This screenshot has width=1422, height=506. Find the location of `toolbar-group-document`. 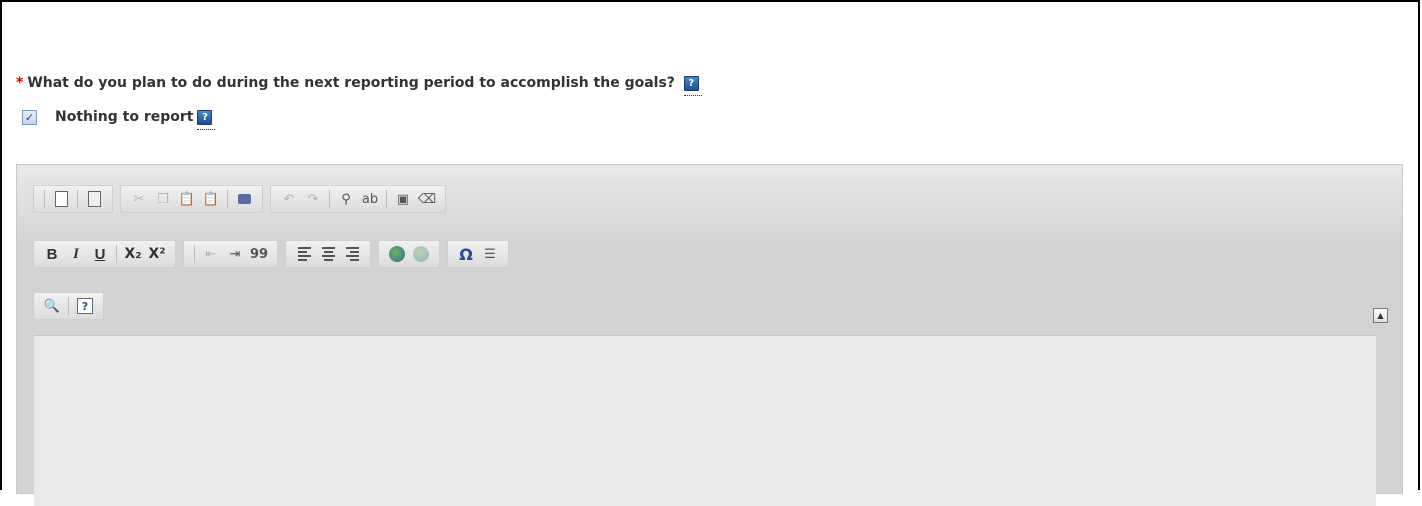

toolbar-group-document is located at coordinates (73, 199).